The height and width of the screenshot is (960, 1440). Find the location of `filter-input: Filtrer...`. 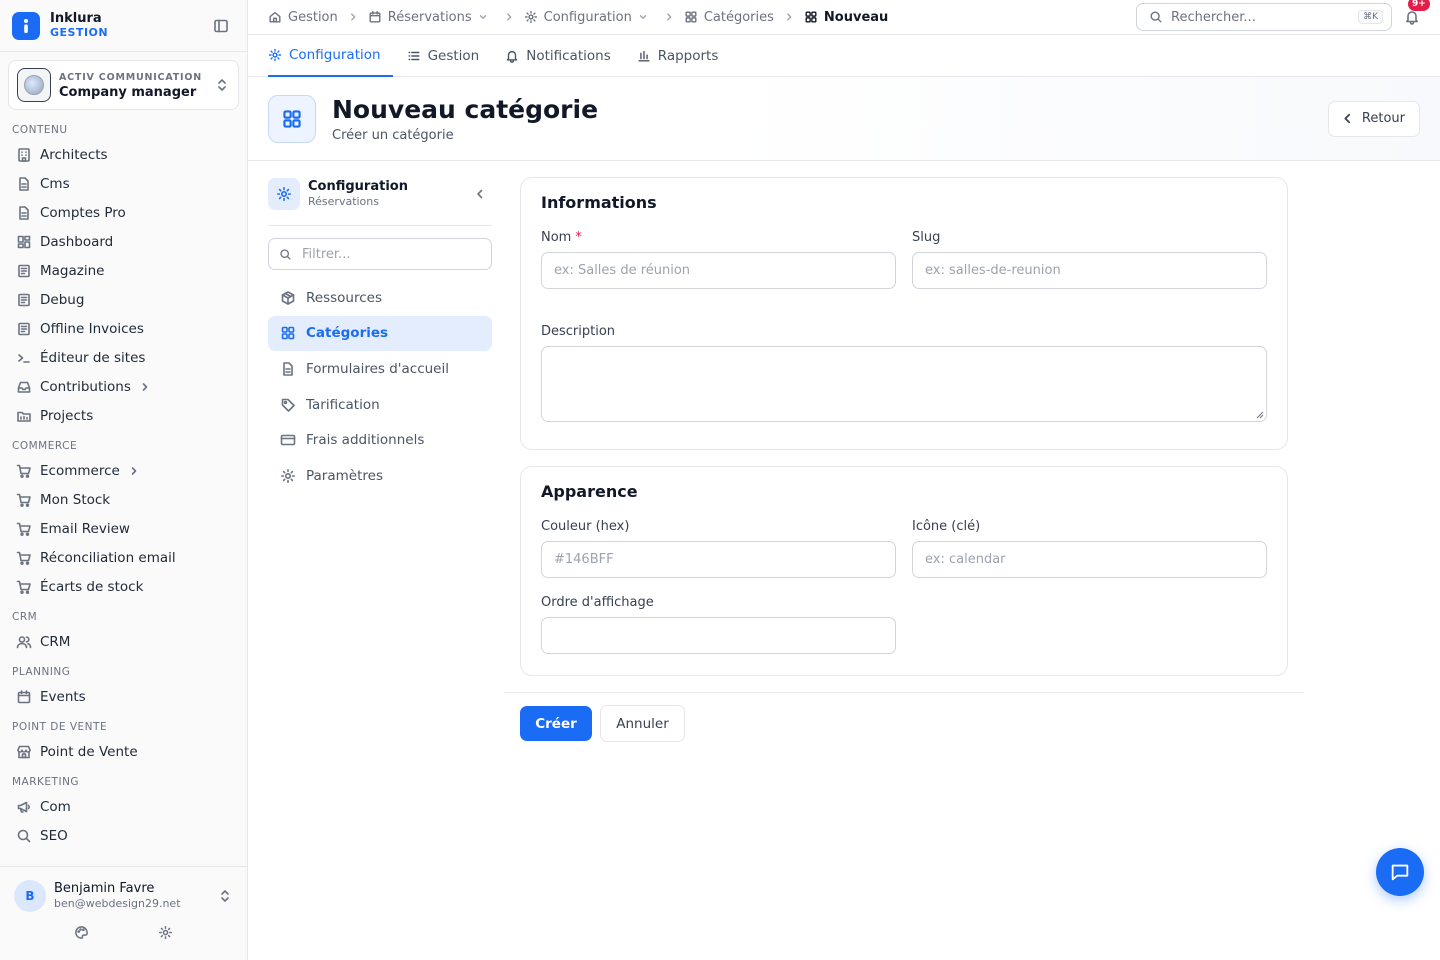

filter-input: Filtrer... is located at coordinates (380, 254).